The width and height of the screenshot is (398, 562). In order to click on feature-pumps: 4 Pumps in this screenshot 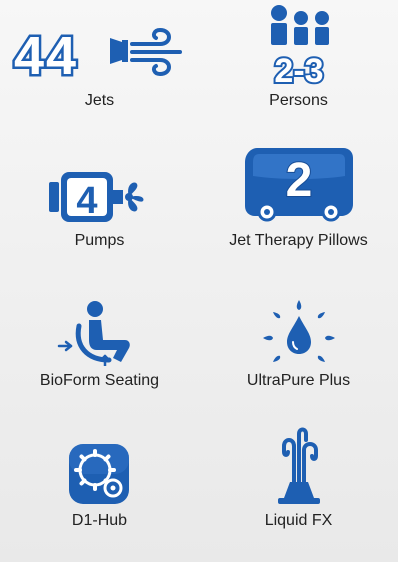, I will do `click(99, 210)`.